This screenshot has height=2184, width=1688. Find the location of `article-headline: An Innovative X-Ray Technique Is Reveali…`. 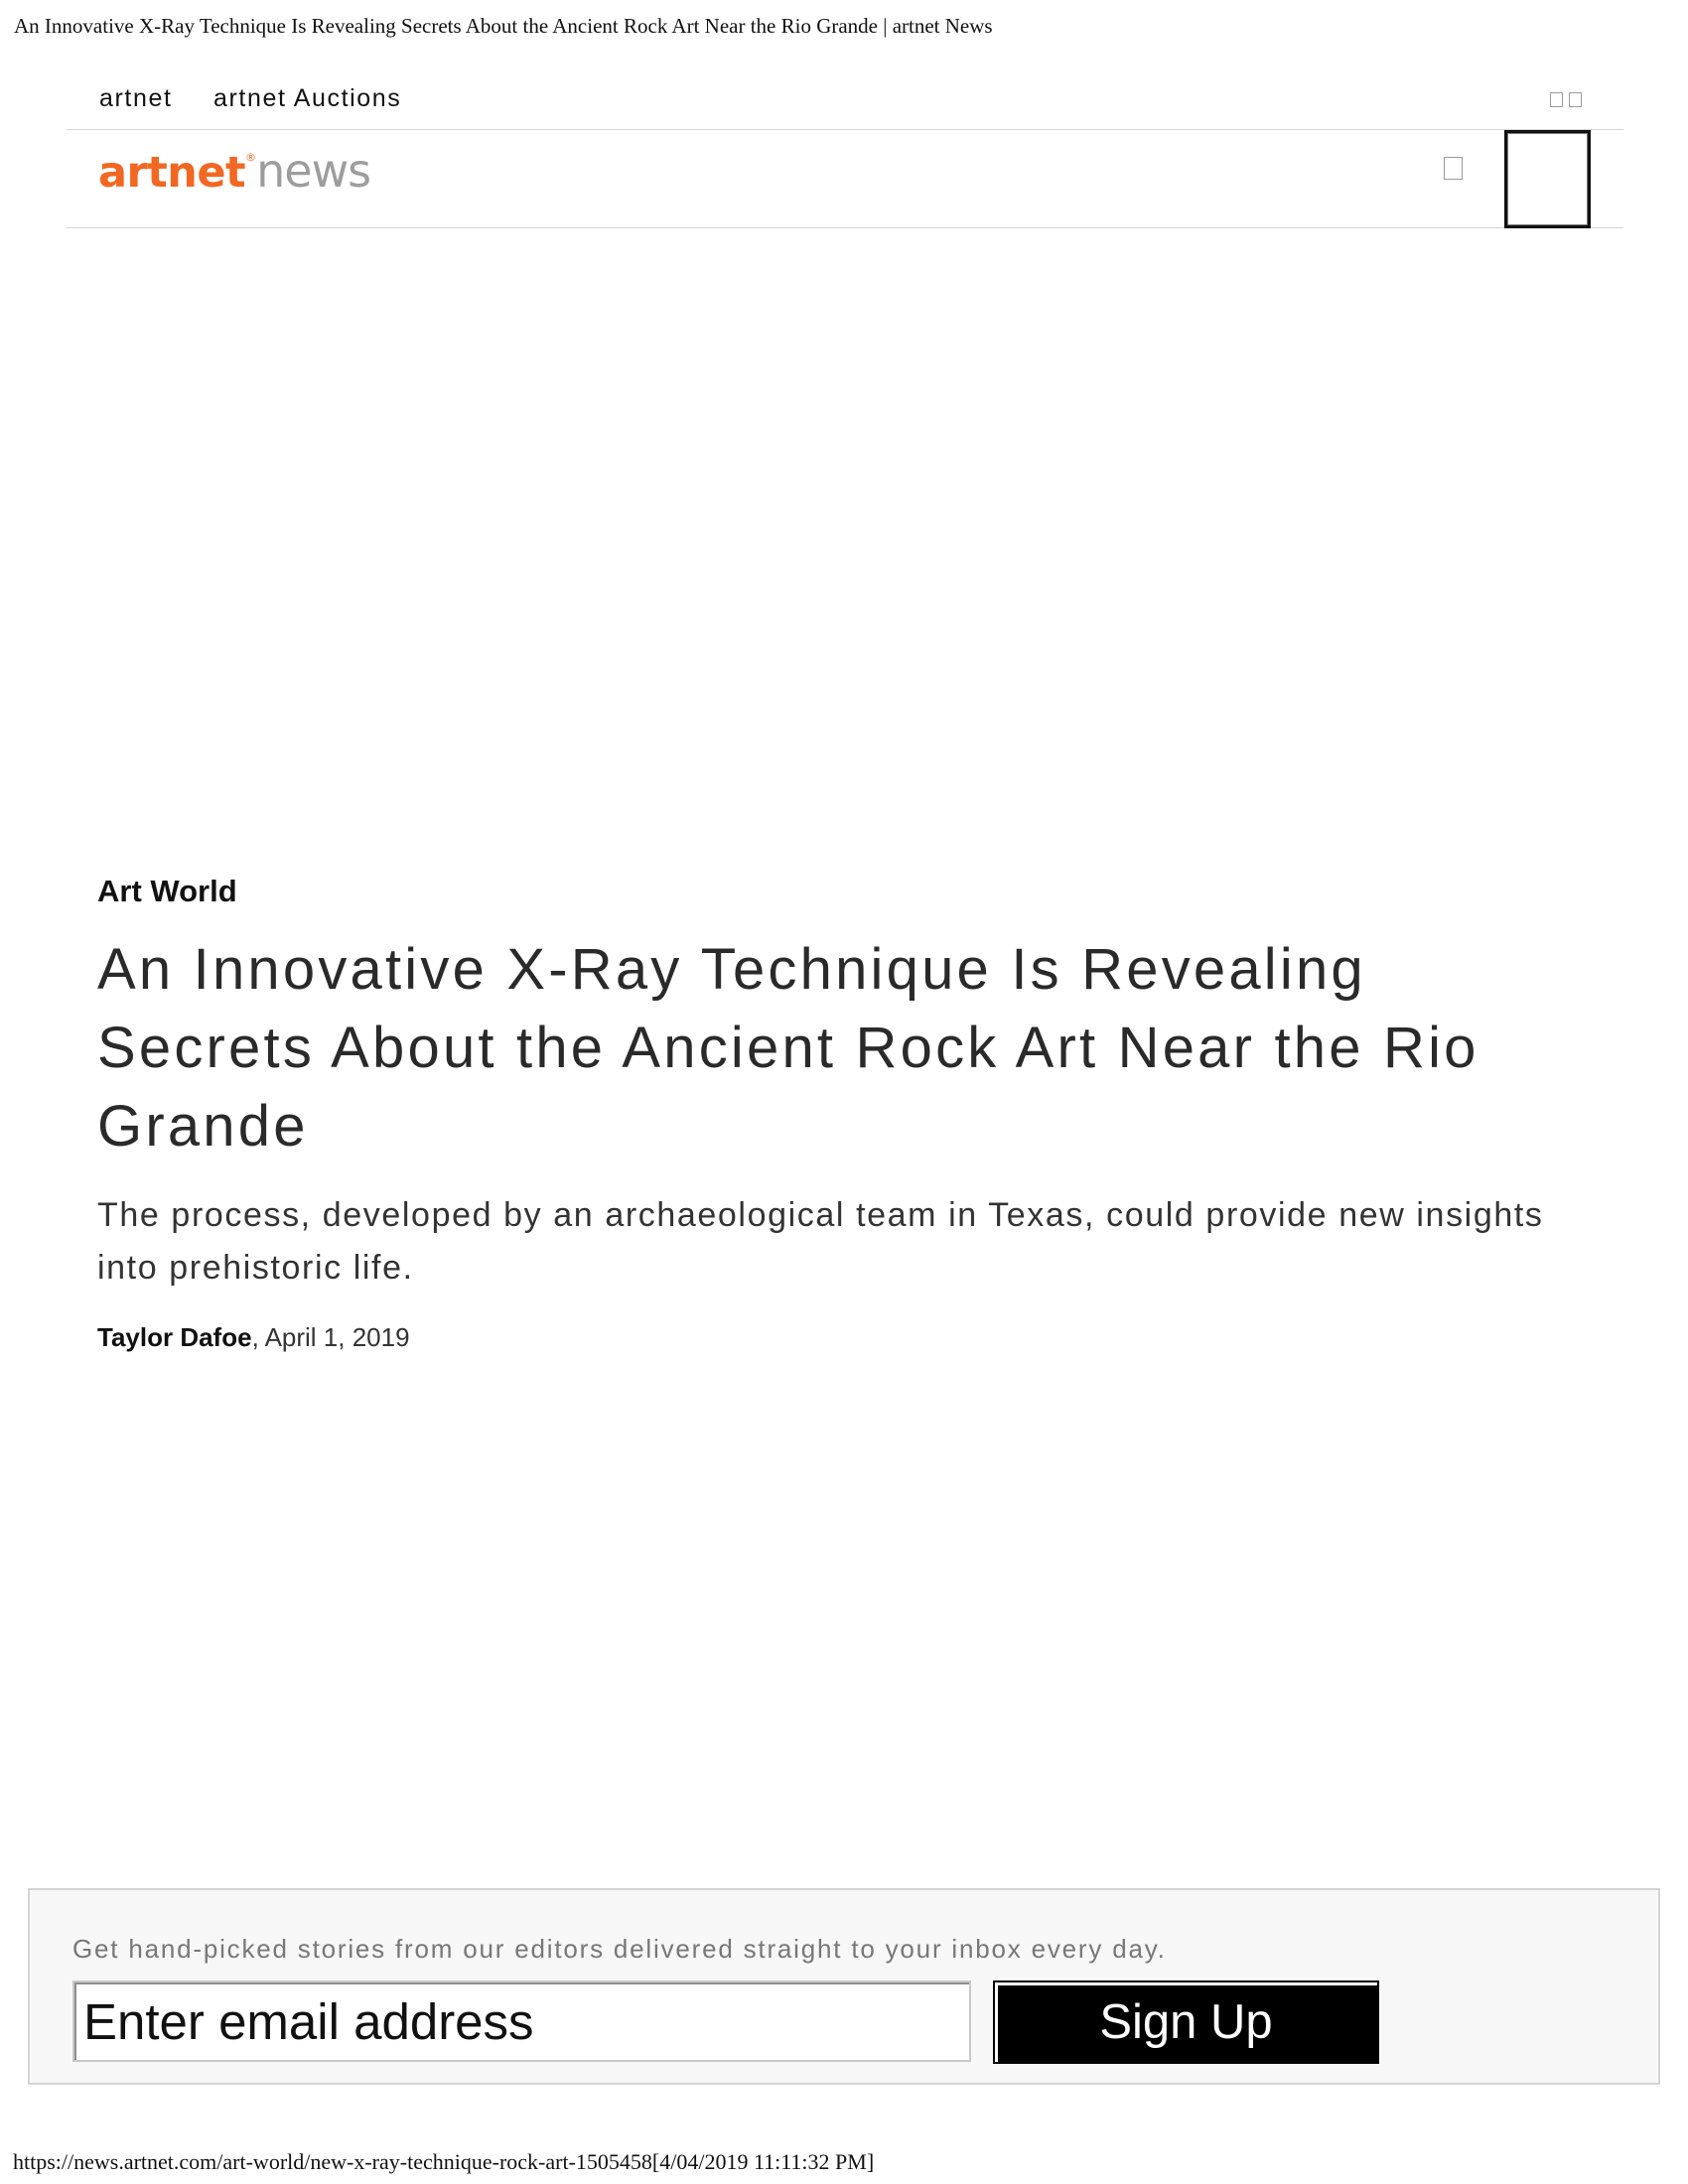

article-headline: An Innovative X-Ray Technique Is Reveali… is located at coordinates (788, 1048).